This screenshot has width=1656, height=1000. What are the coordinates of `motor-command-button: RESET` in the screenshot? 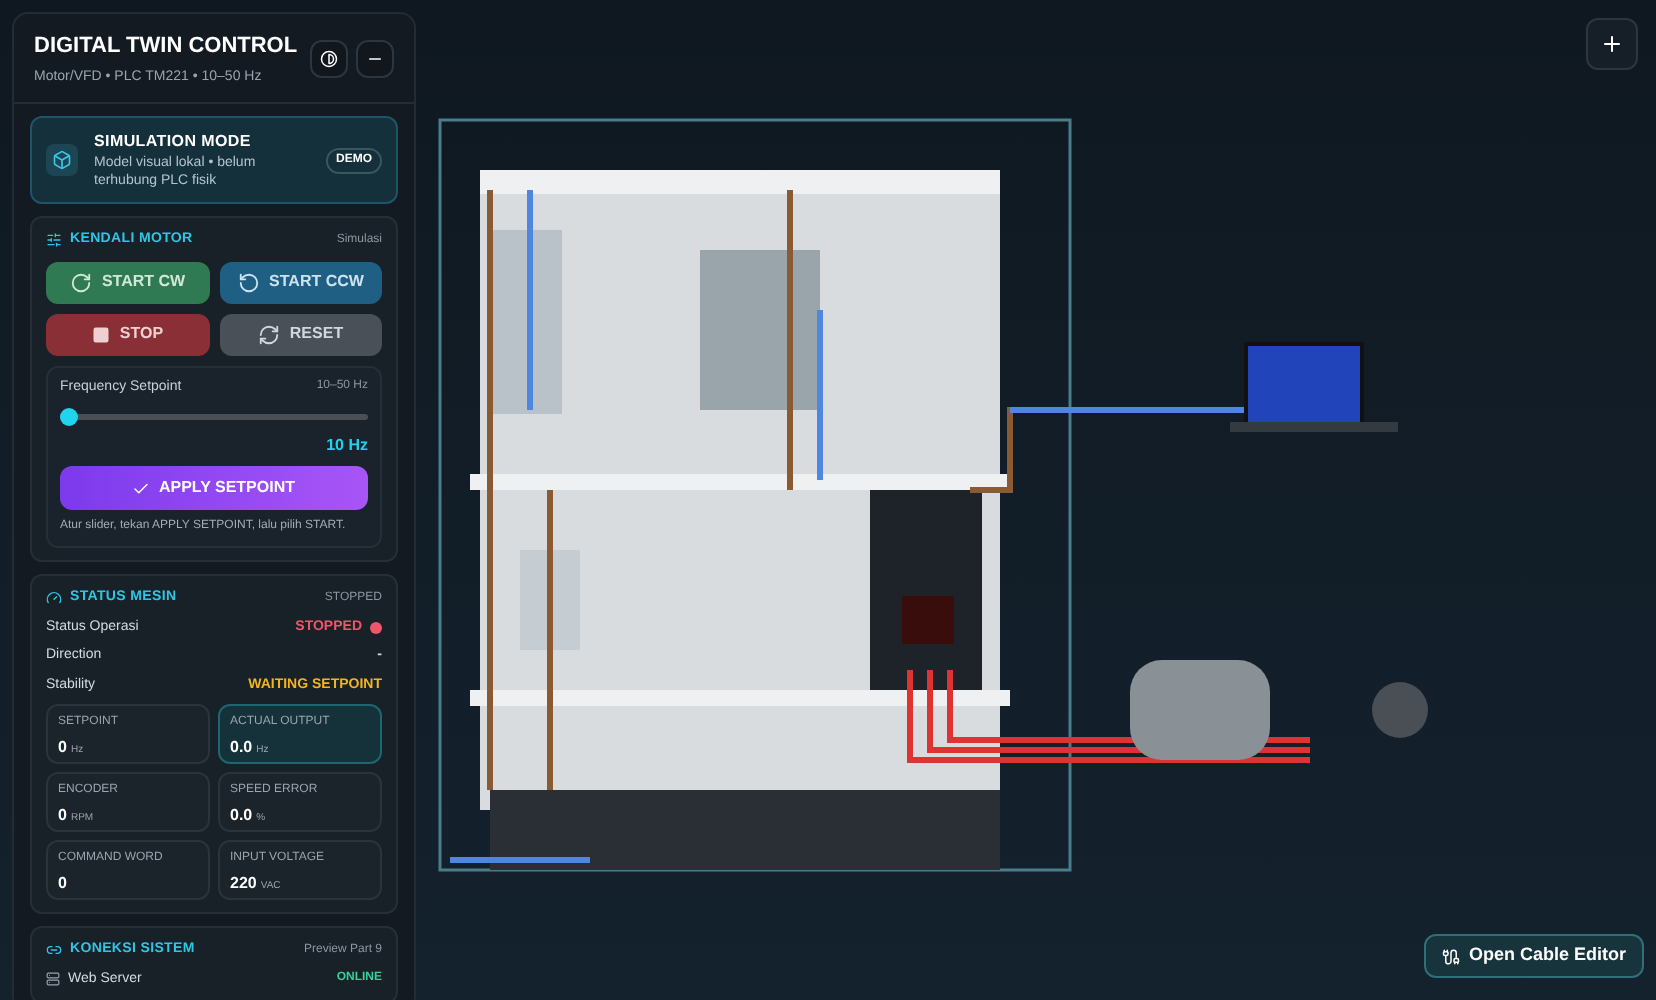 It's located at (300, 334).